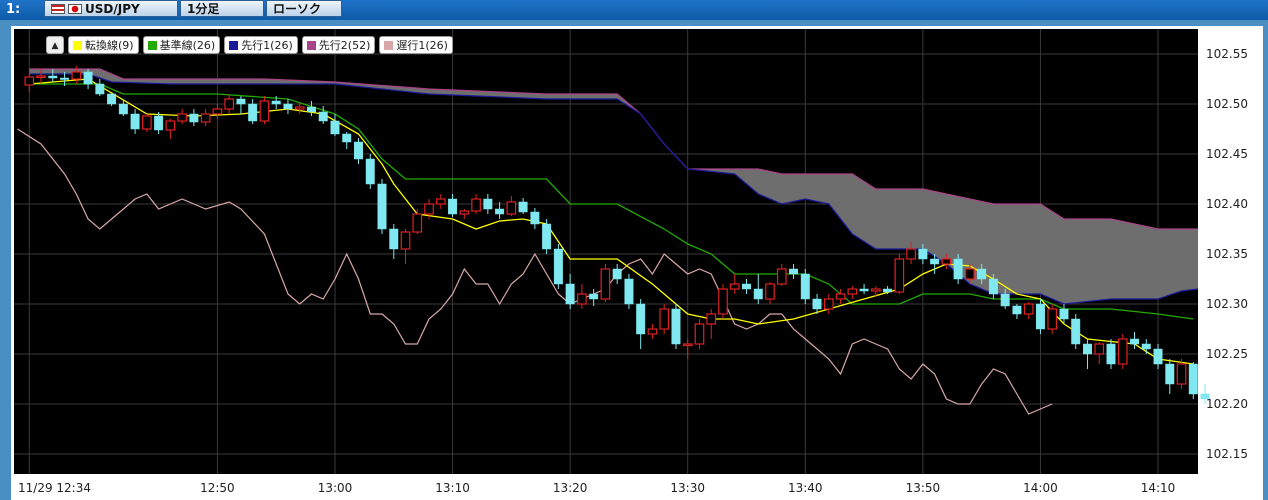 This screenshot has width=1268, height=500. I want to click on legend-label: 転換線(9), so click(109, 45).